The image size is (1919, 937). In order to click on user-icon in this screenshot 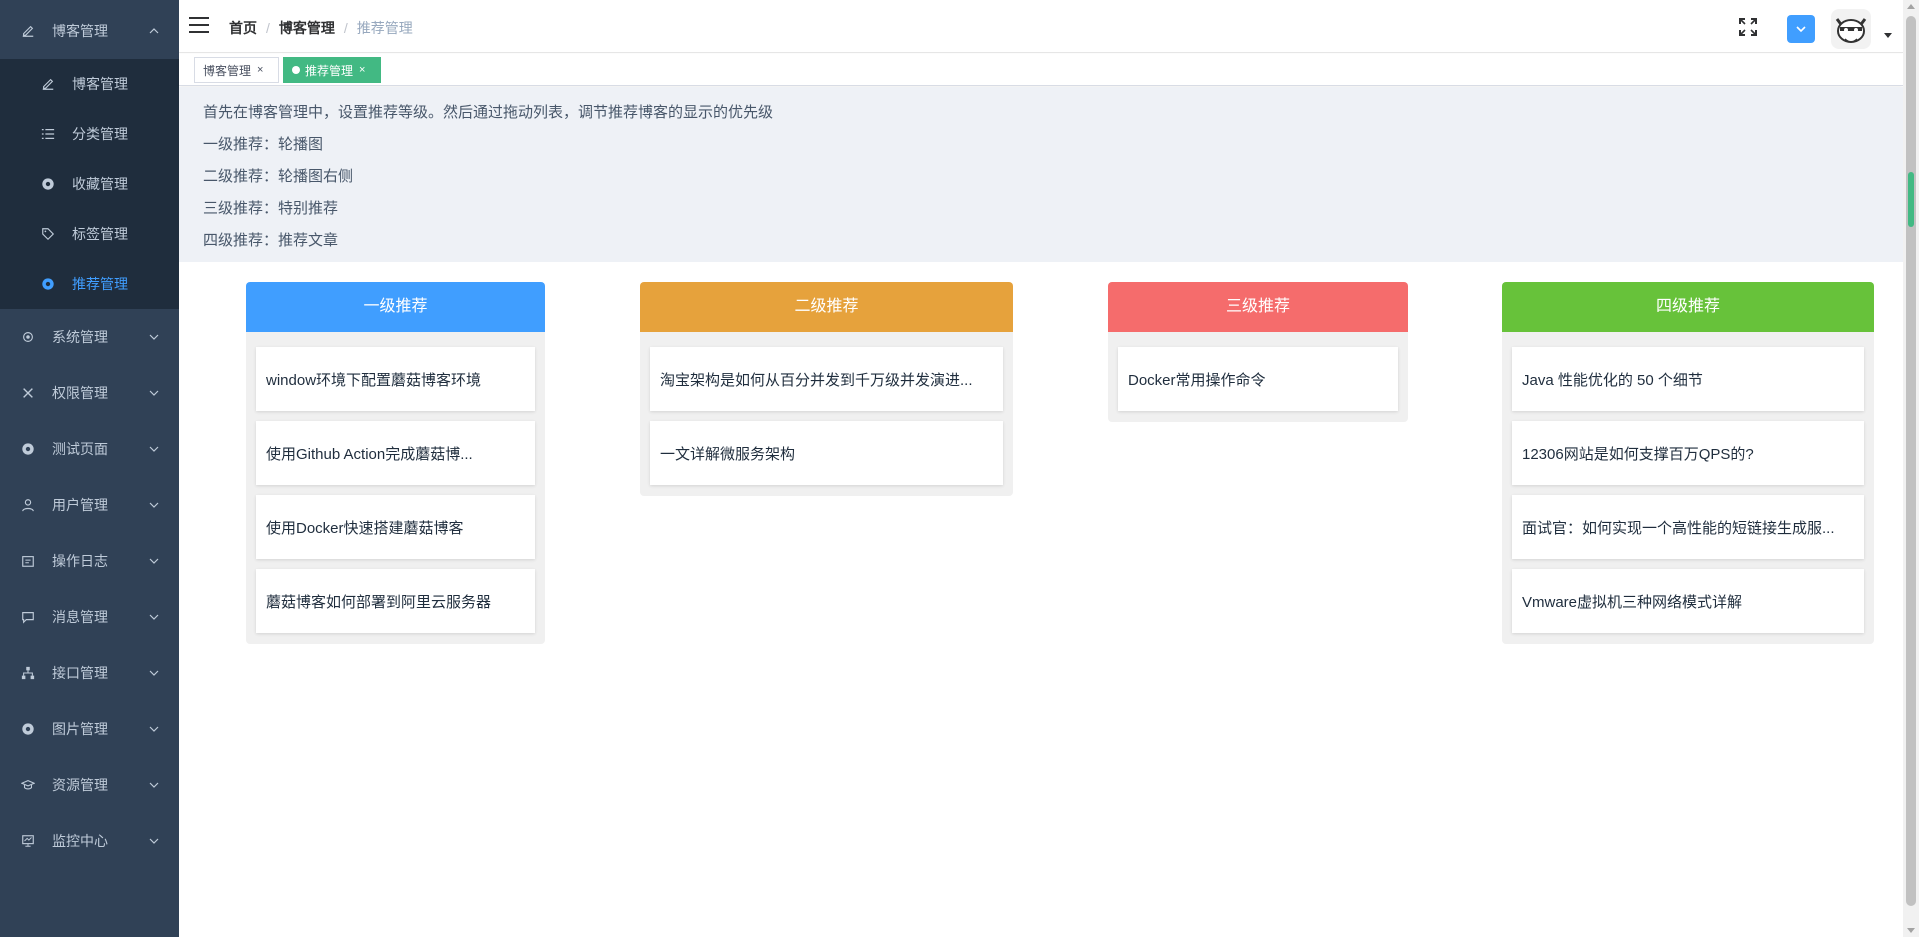, I will do `click(28, 505)`.